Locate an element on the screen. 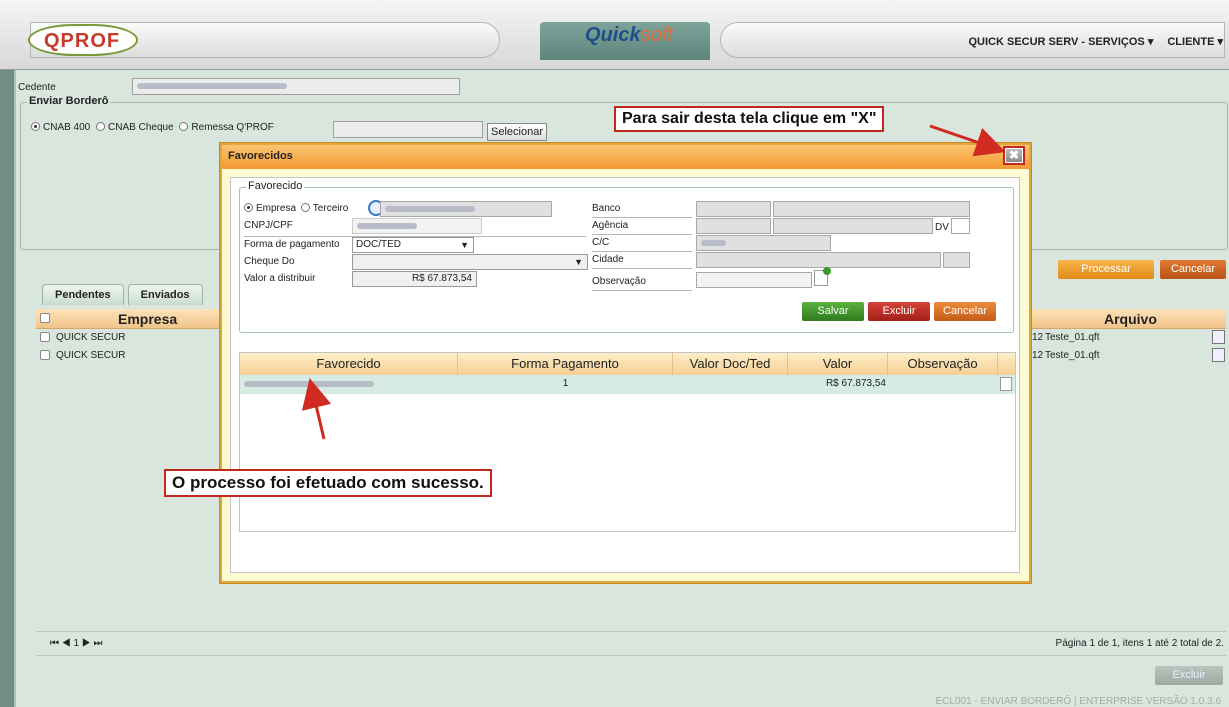  close-hint-arrow is located at coordinates (967, 140).